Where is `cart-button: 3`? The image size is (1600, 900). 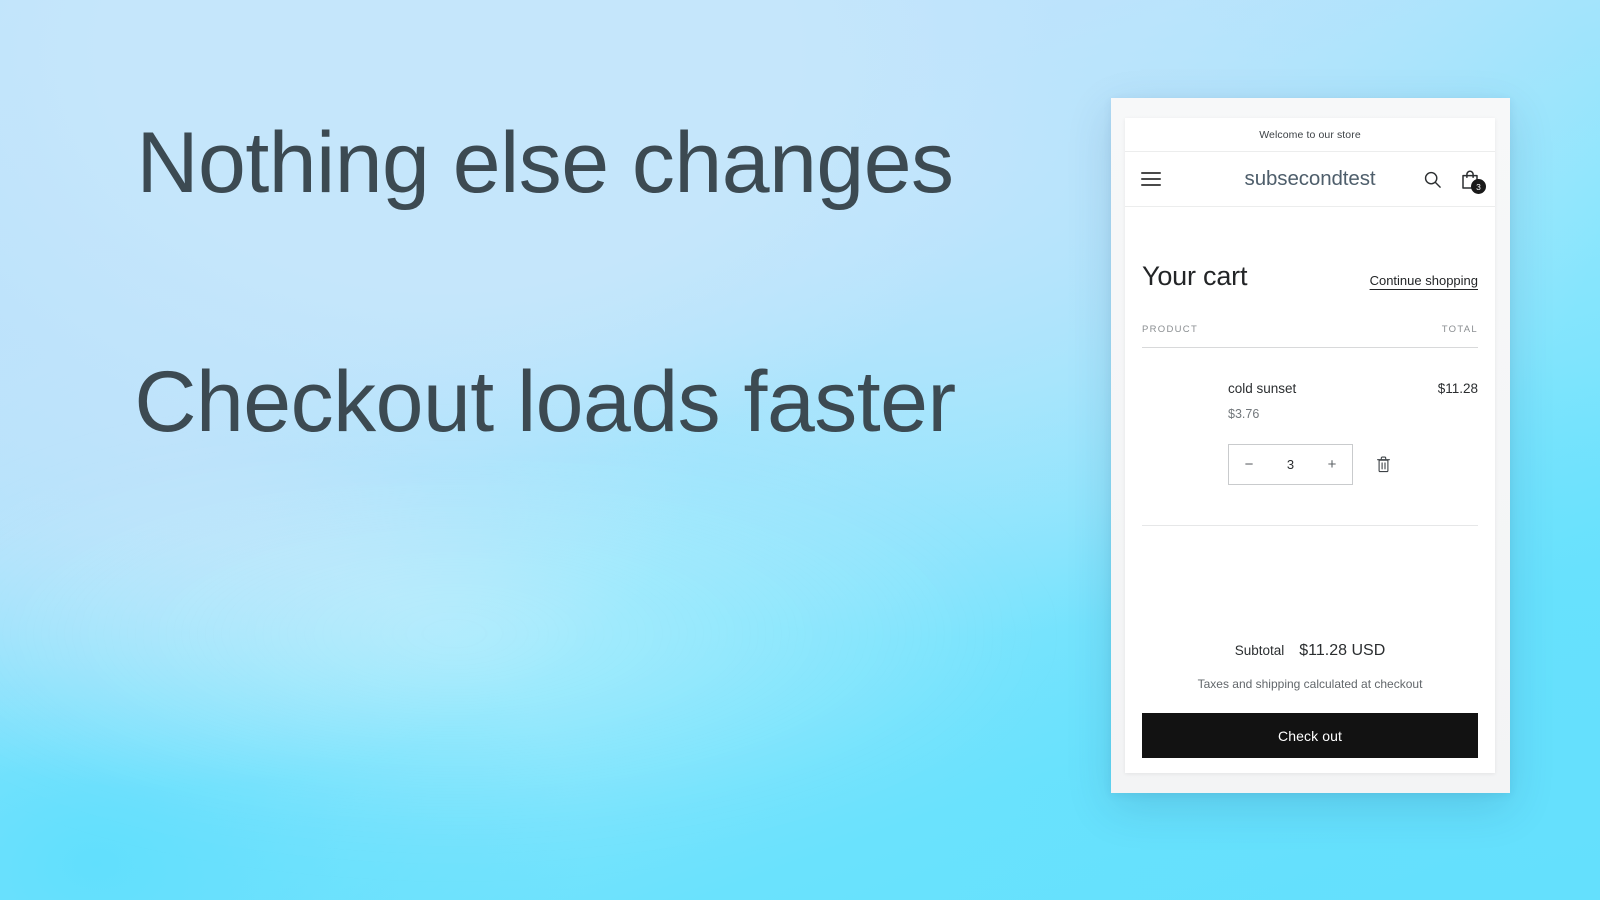 cart-button: 3 is located at coordinates (1472, 181).